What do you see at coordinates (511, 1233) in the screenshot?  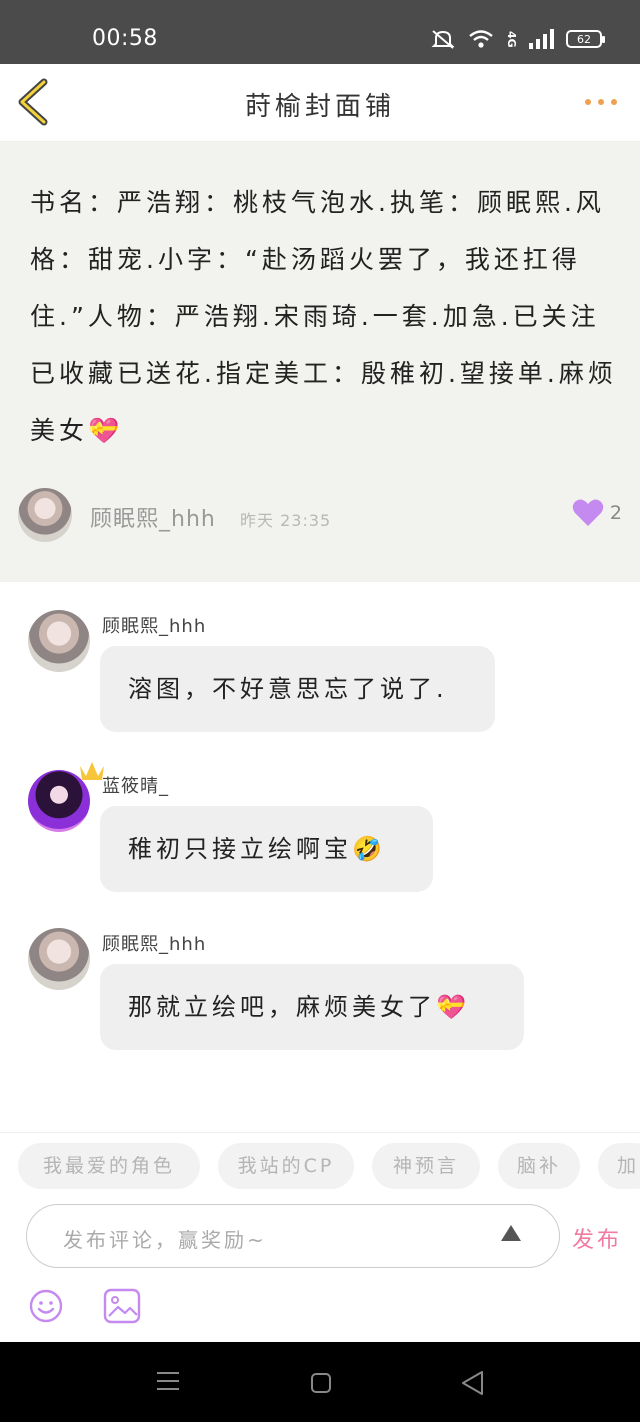 I see `triangle-up-icon` at bounding box center [511, 1233].